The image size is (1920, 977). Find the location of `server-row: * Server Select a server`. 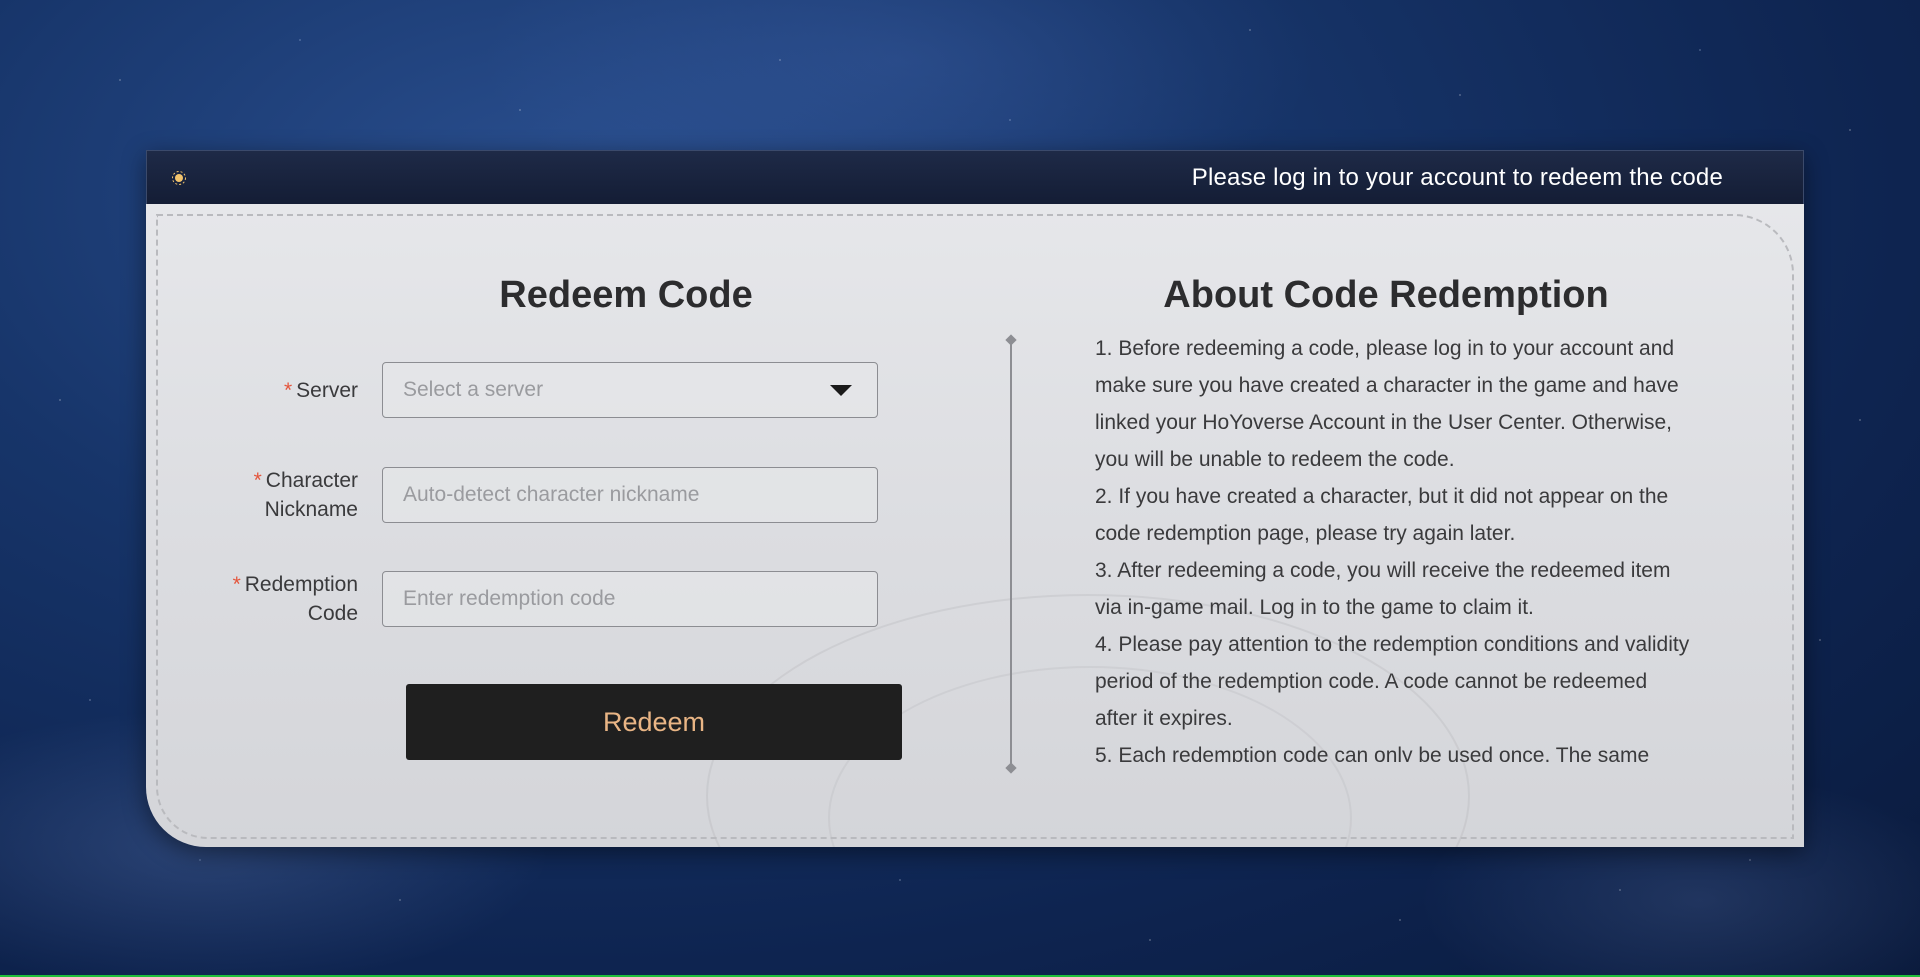

server-row: * Server Select a server is located at coordinates (526, 390).